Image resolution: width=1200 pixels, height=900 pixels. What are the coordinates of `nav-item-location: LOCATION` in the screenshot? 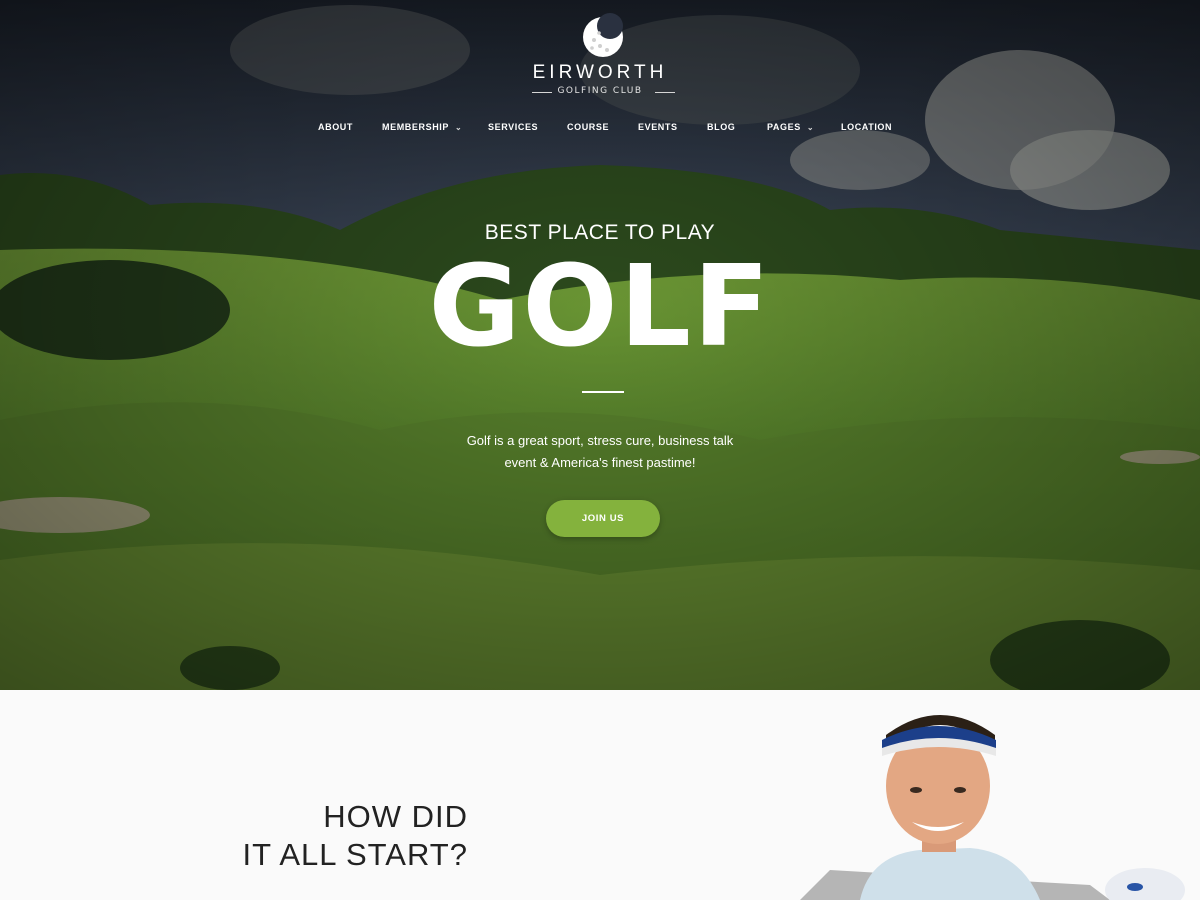 It's located at (866, 127).